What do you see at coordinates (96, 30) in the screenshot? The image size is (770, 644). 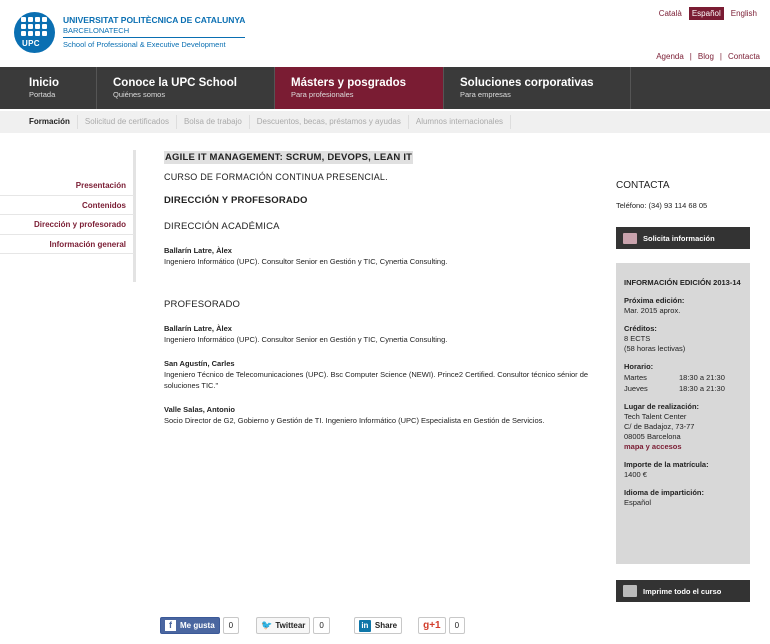 I see `campus-name: BARCELONATECH` at bounding box center [96, 30].